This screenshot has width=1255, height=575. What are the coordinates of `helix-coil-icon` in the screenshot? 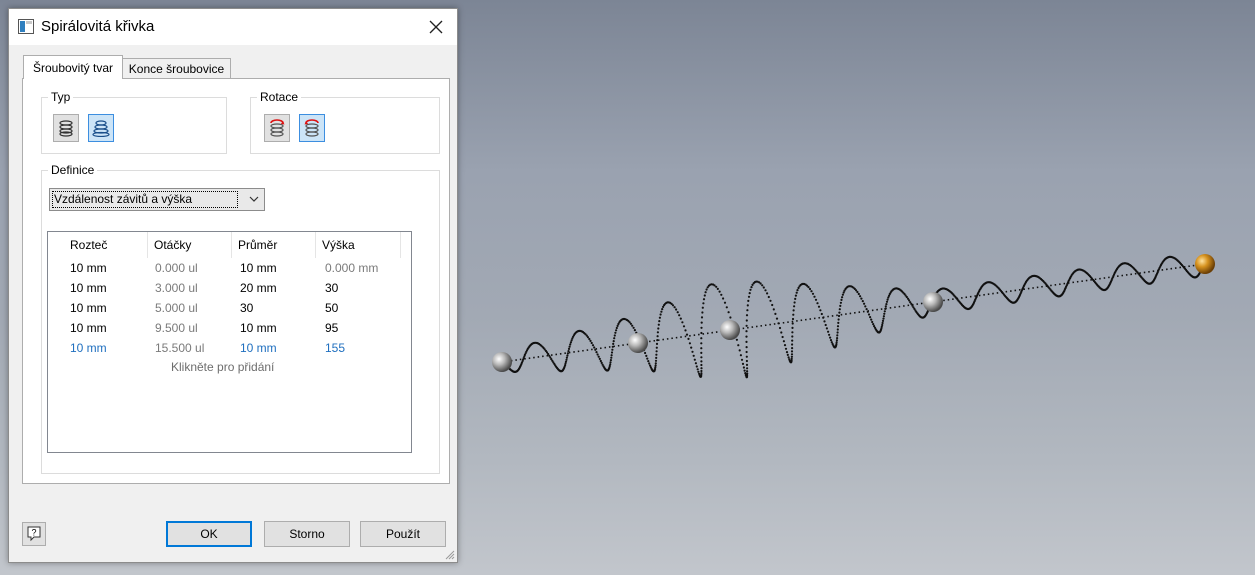 It's located at (101, 128).